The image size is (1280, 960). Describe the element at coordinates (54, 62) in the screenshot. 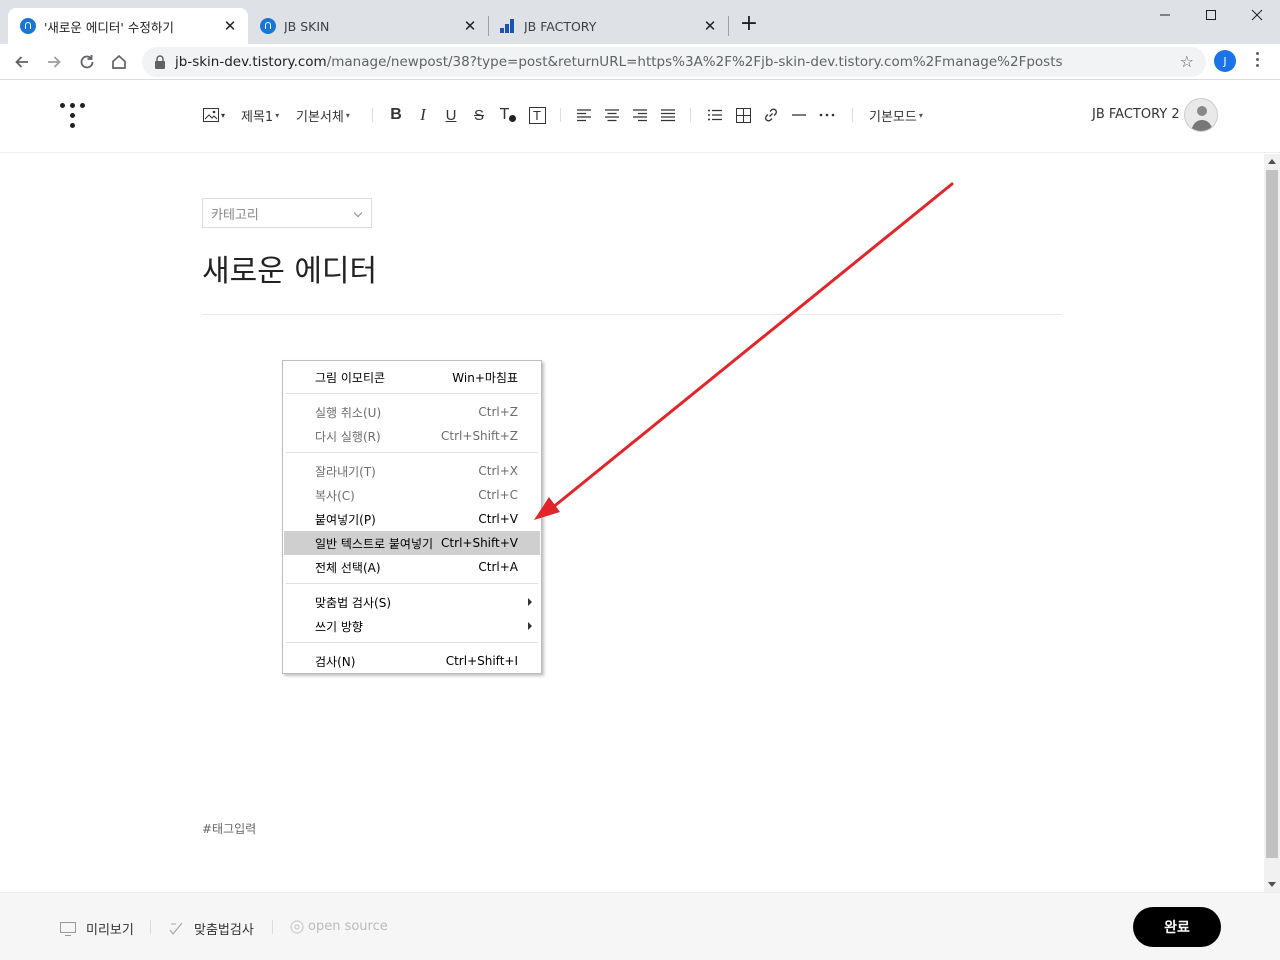

I see `forward-icon` at that location.